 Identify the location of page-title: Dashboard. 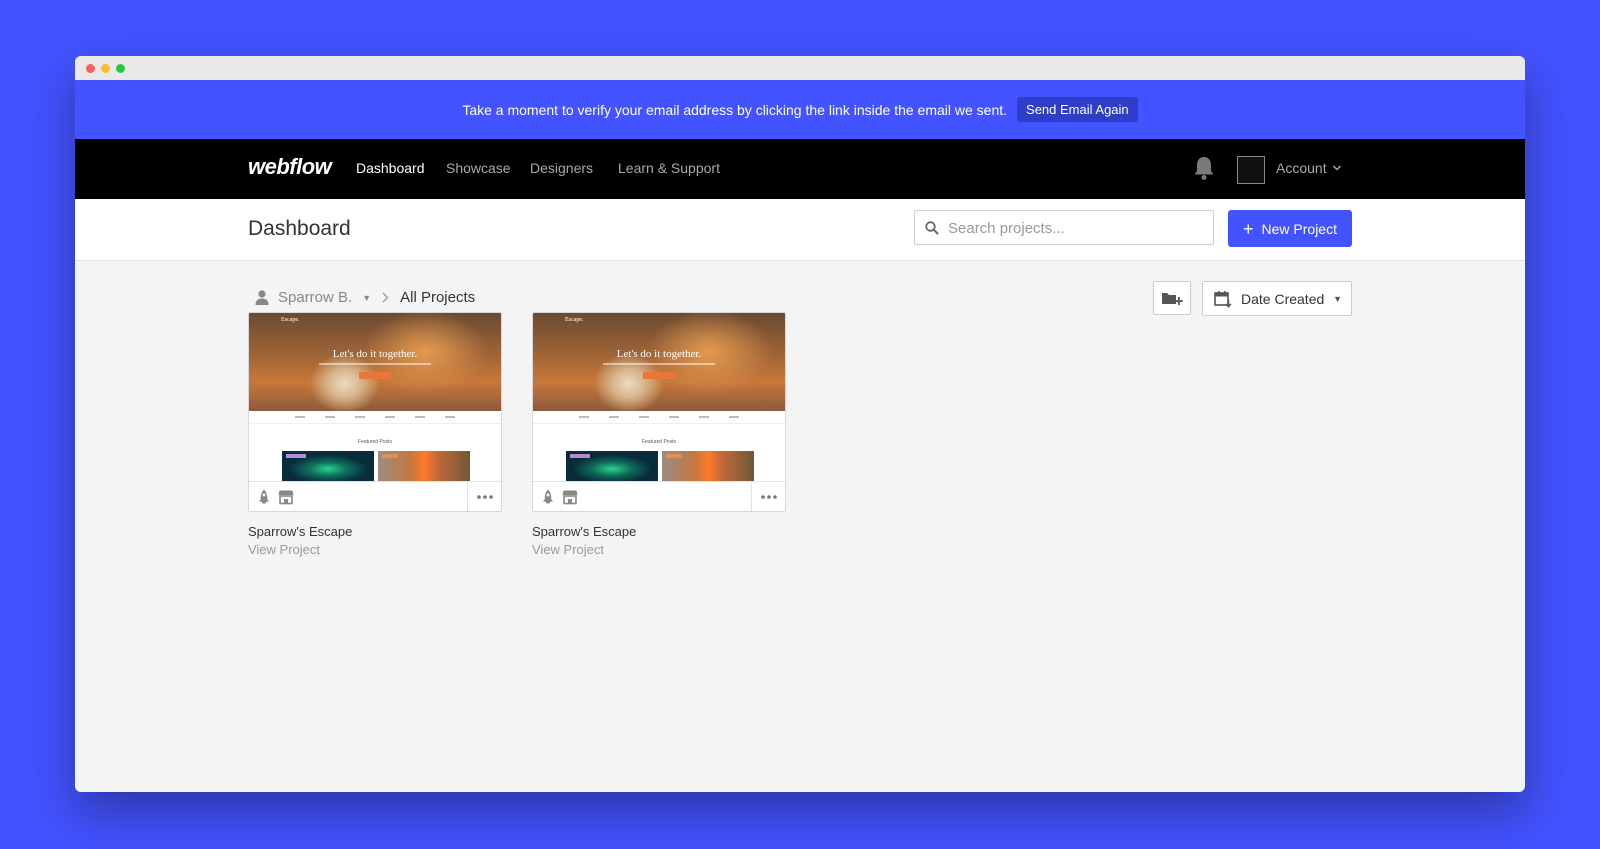
(299, 228).